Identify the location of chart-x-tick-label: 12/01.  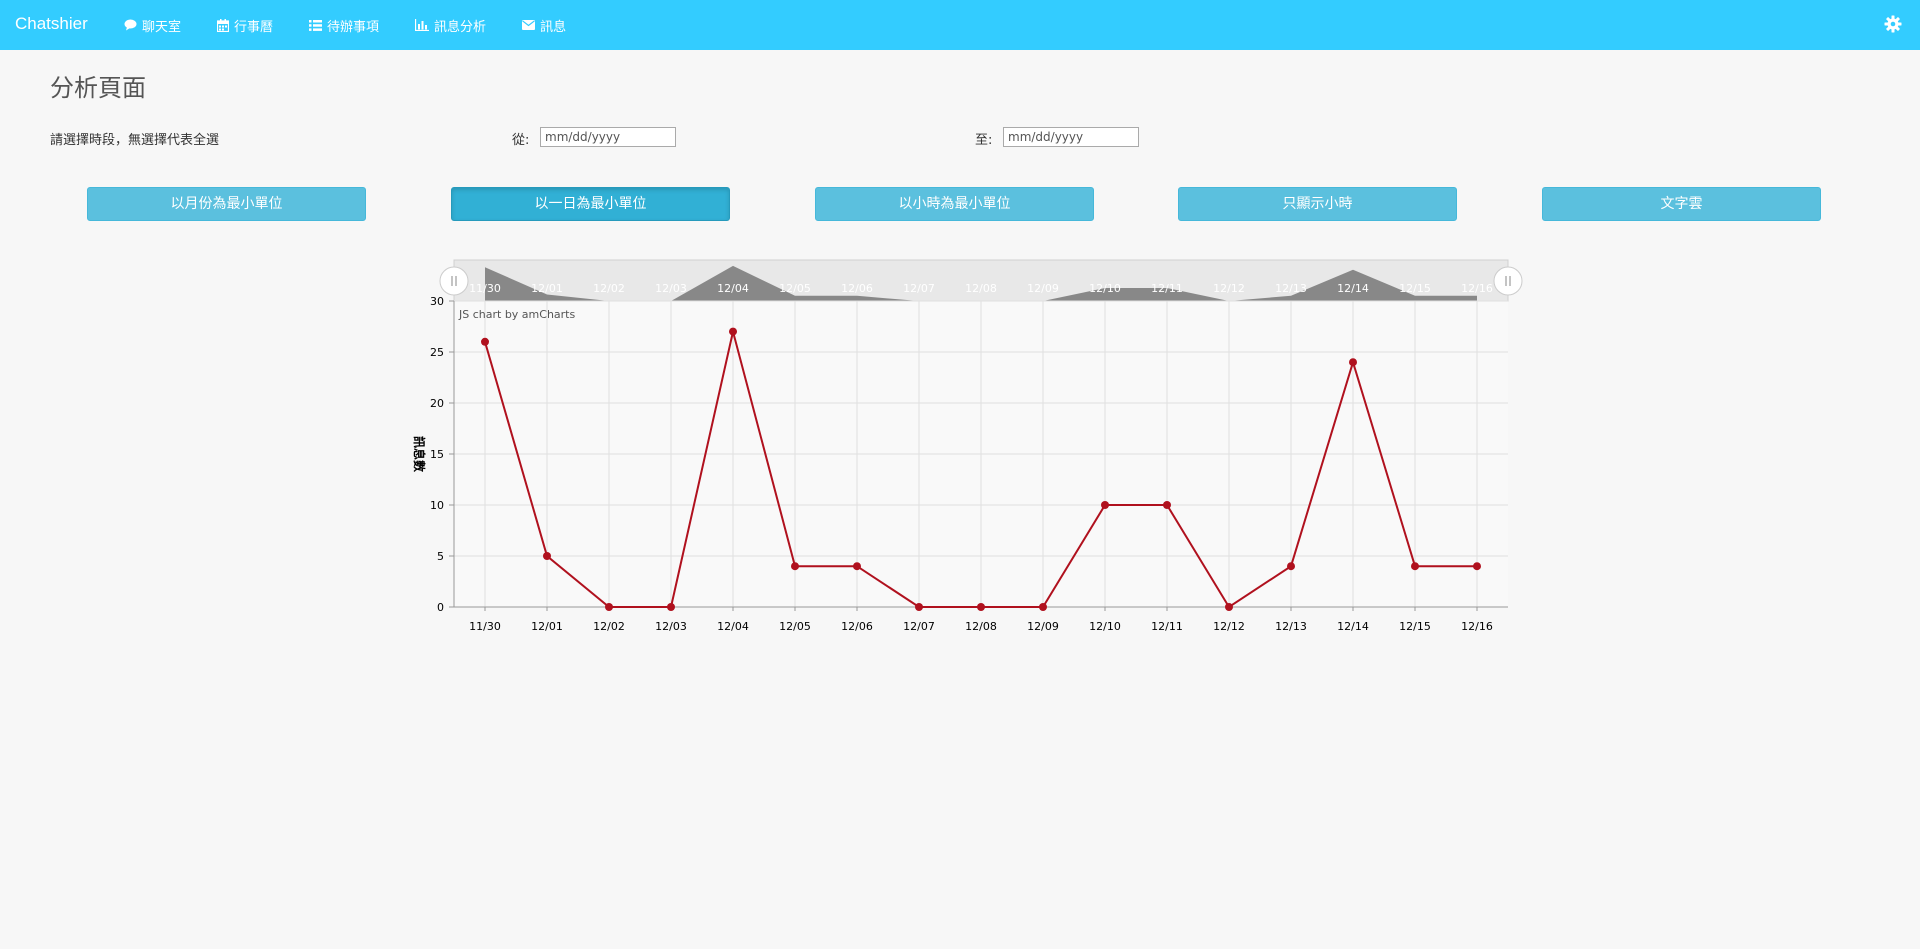
(547, 626).